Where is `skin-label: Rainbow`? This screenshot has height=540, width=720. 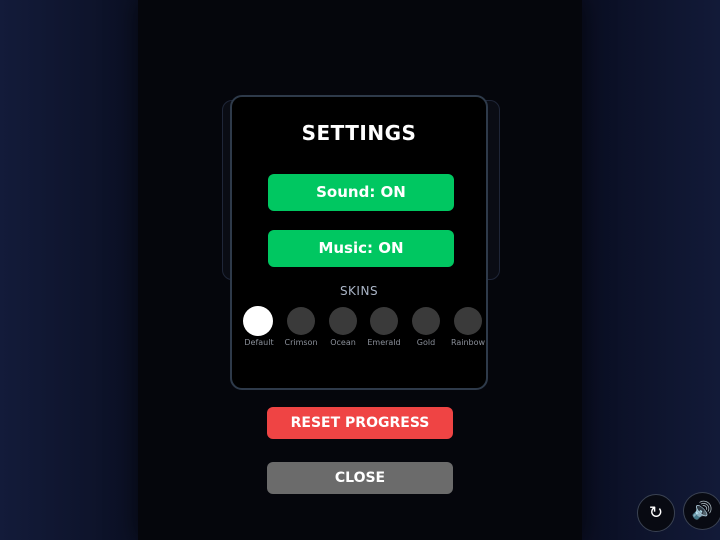
skin-label: Rainbow is located at coordinates (468, 342).